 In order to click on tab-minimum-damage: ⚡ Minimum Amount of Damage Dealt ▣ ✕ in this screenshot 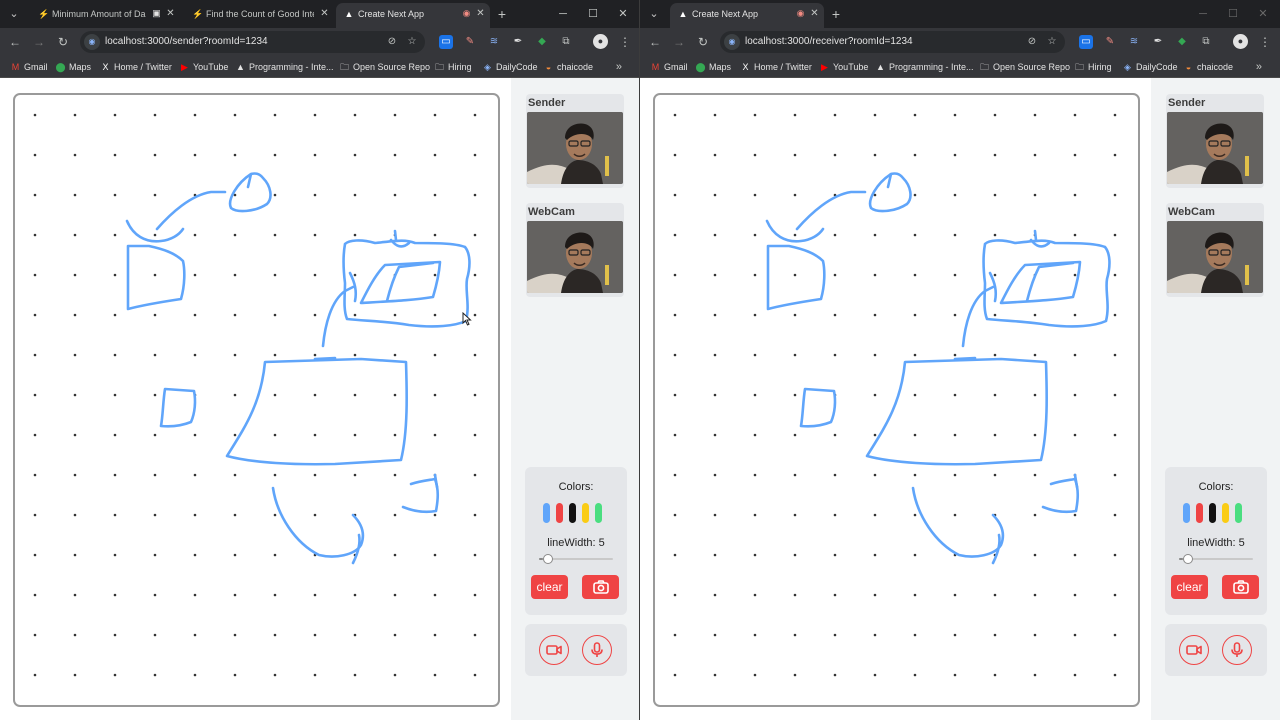, I will do `click(105, 15)`.